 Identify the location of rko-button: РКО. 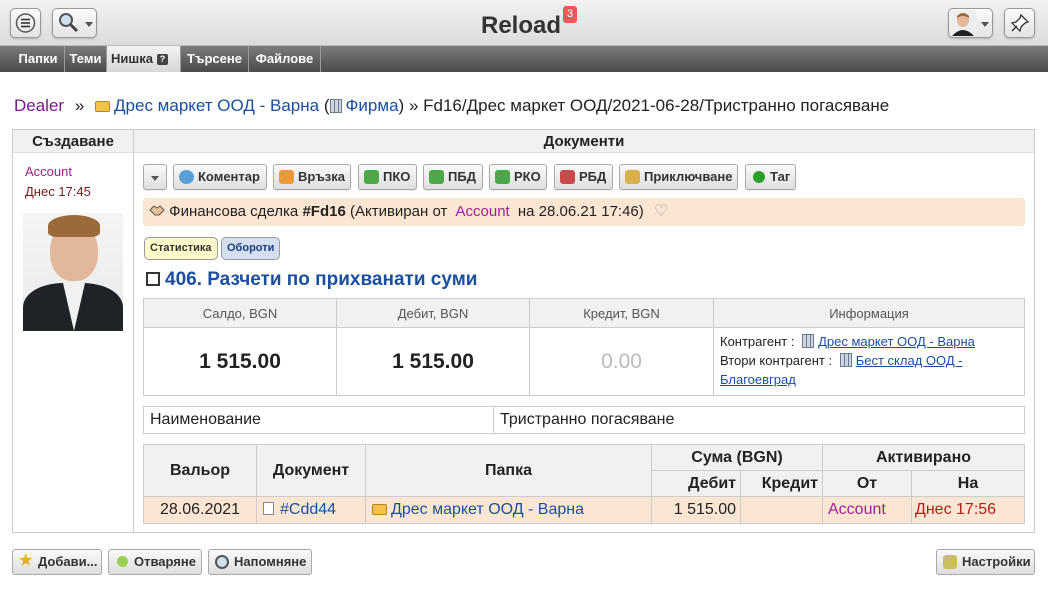
(518, 177).